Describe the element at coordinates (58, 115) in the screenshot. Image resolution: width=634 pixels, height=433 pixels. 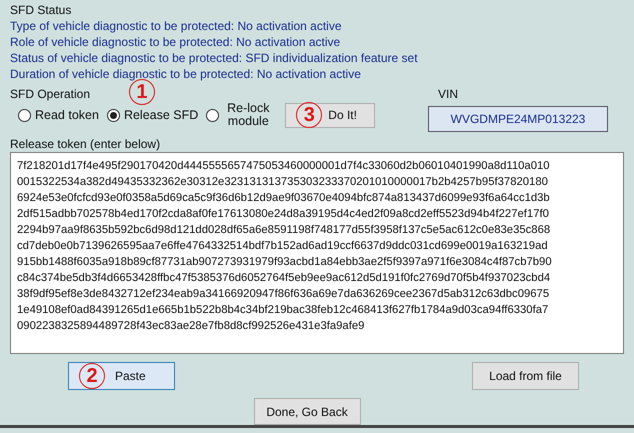
I see `radio-option: Read token` at that location.